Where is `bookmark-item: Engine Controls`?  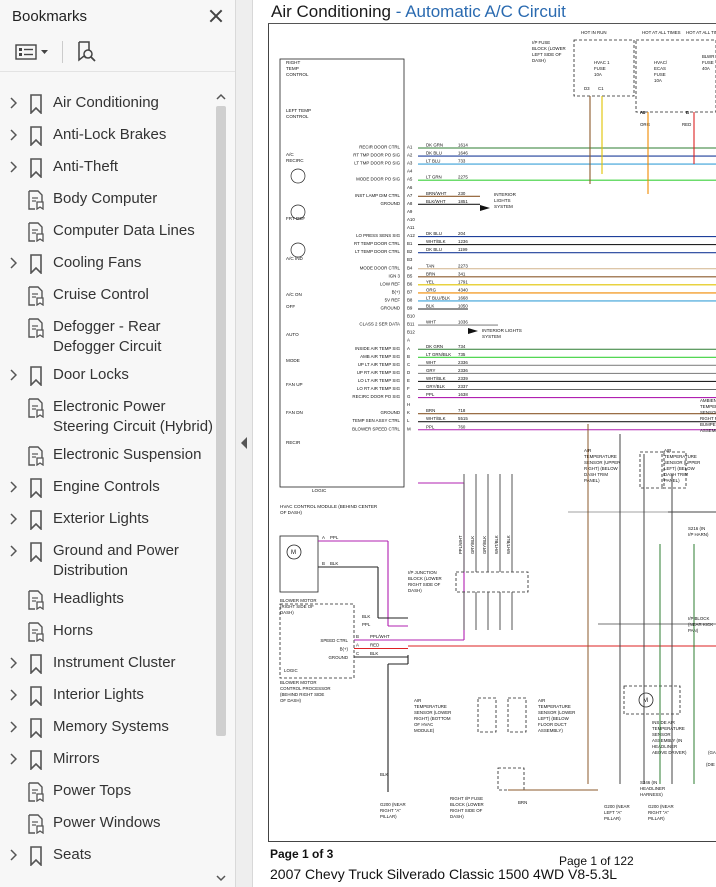
bookmark-item: Engine Controls is located at coordinates (107, 488).